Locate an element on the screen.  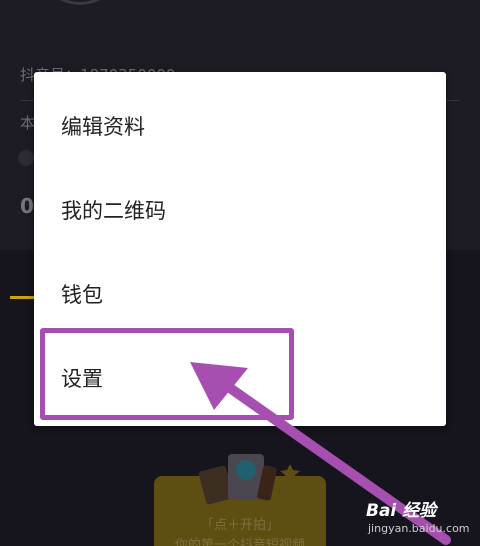
settings-highlight-box is located at coordinates (167, 374).